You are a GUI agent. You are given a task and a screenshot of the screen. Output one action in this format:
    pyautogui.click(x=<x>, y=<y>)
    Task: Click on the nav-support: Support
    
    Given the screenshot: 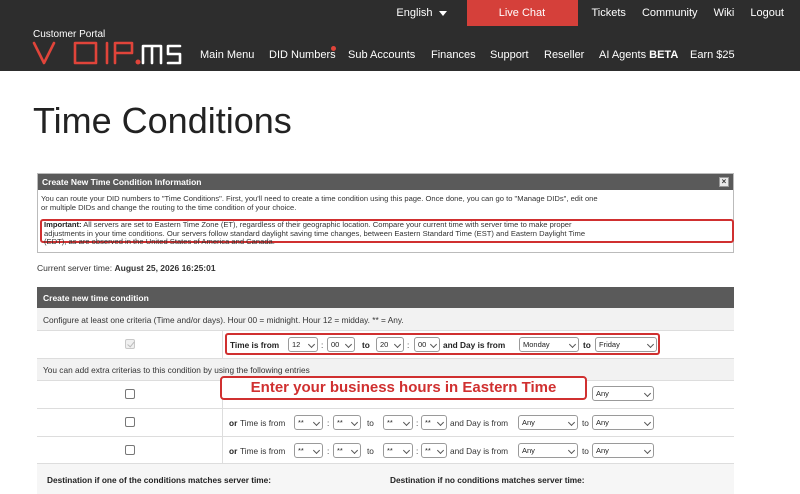 What is the action you would take?
    pyautogui.click(x=509, y=55)
    